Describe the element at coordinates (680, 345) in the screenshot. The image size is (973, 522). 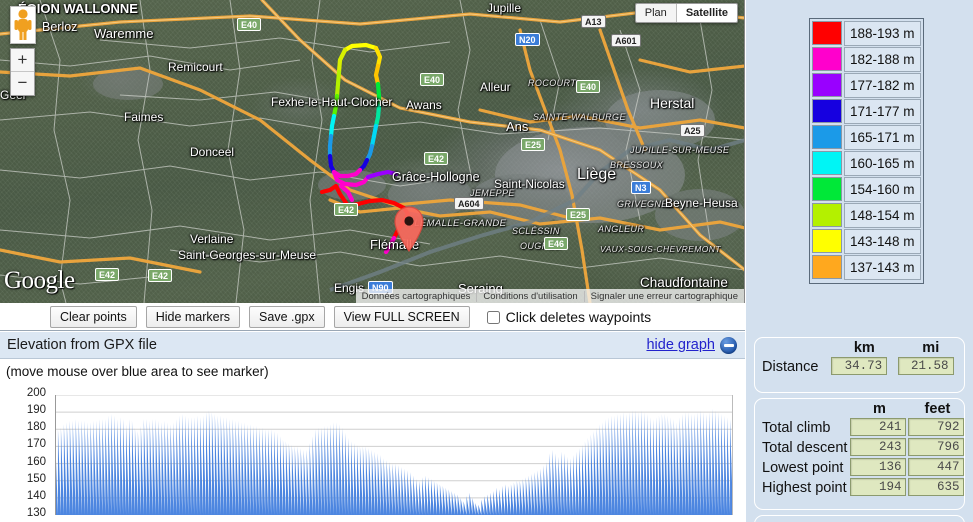
I see `hide-graph-link: hide graph` at that location.